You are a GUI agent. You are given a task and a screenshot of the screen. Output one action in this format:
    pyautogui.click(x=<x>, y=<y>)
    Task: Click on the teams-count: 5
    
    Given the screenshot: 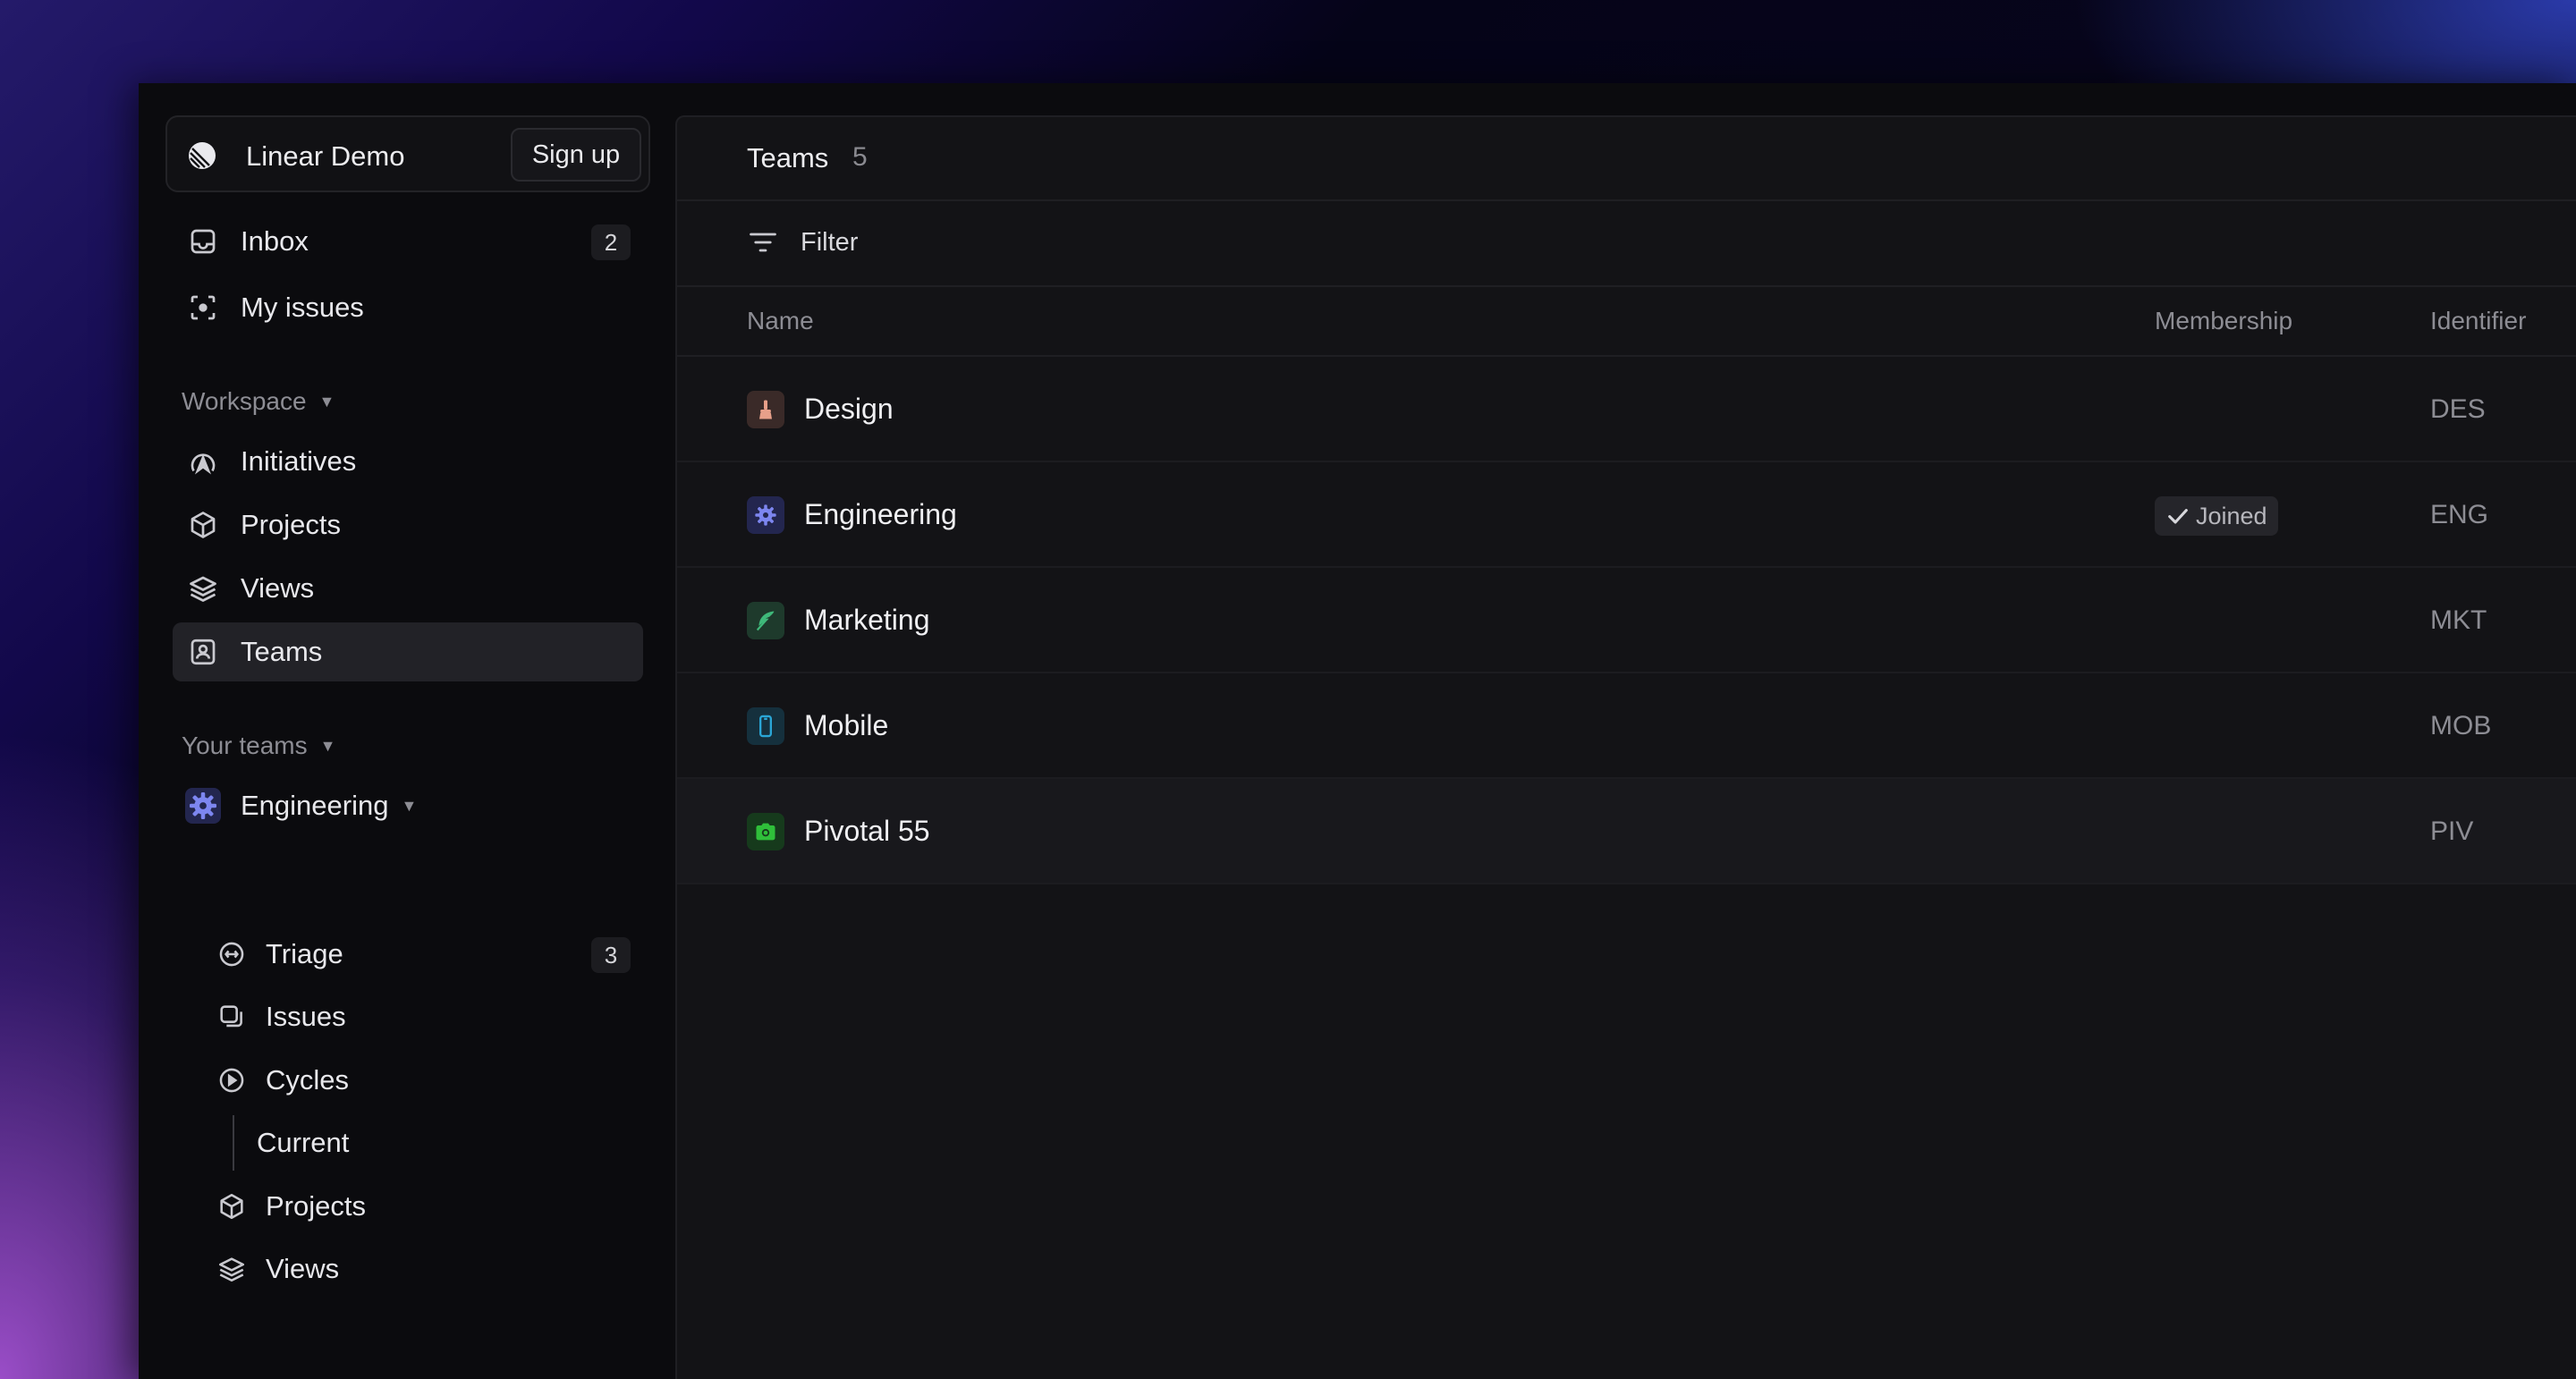 What is the action you would take?
    pyautogui.click(x=860, y=157)
    